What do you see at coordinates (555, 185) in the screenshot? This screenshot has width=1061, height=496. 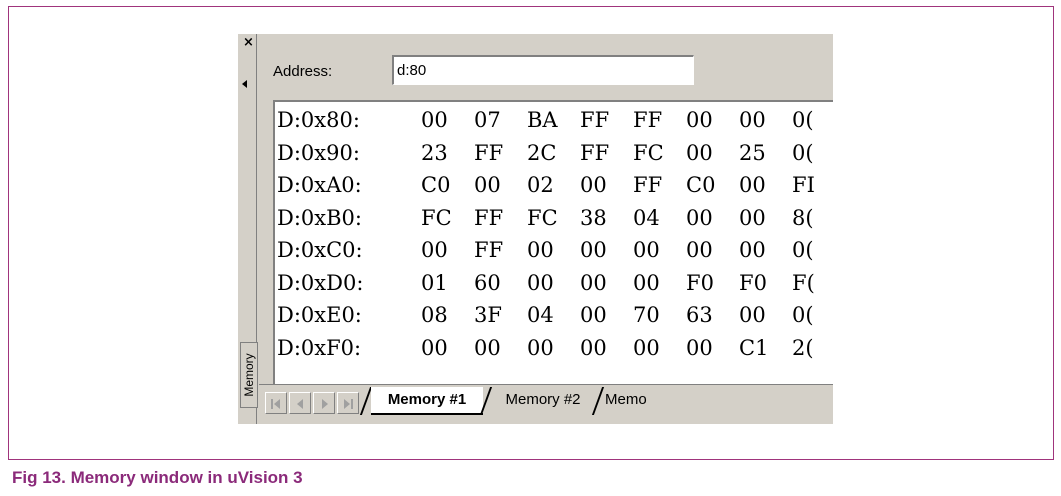 I see `memory-row: D:0xA0: C0 00 02 00 FF C0 00 FI` at bounding box center [555, 185].